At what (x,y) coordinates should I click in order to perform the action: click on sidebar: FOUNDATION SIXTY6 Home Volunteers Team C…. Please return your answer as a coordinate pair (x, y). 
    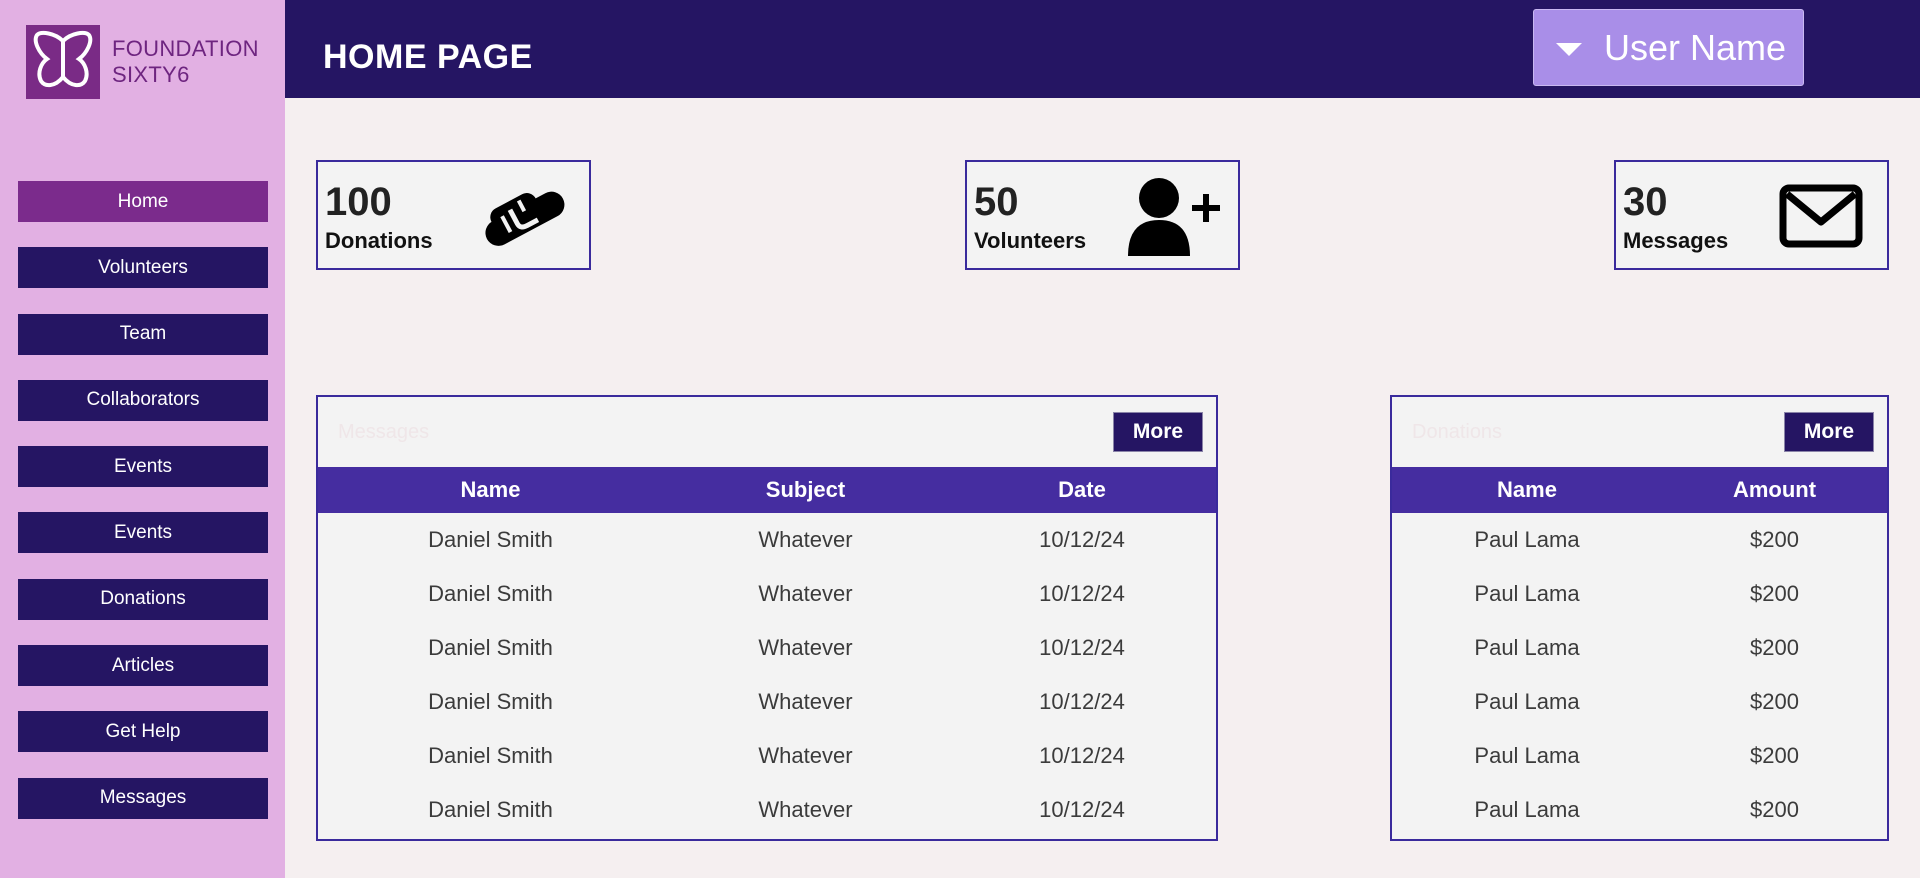
    Looking at the image, I should click on (142, 439).